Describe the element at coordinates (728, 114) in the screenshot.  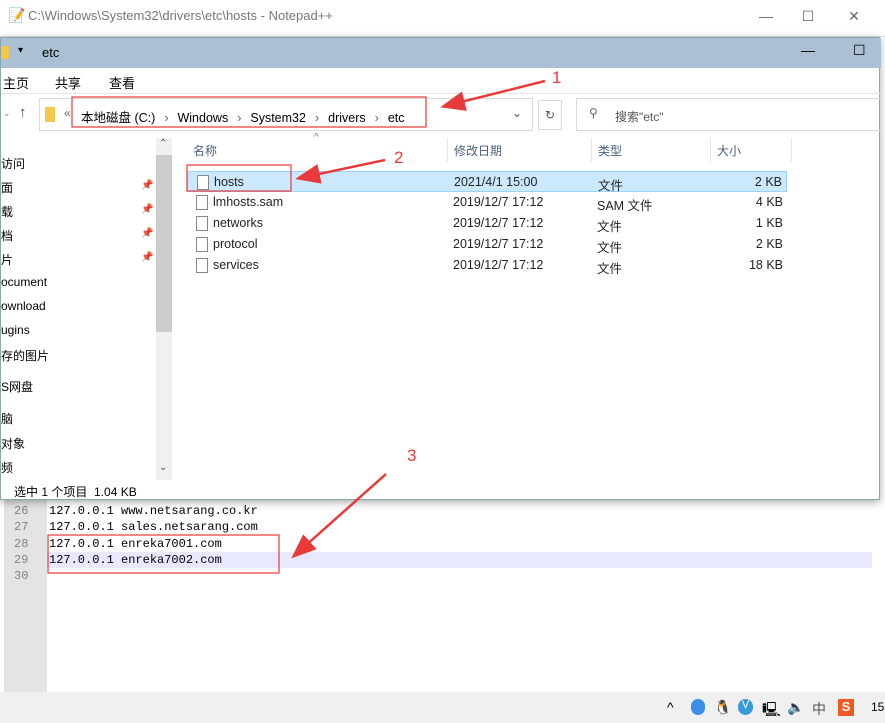
I see `search-input: ⚲ 搜索"etc"` at that location.